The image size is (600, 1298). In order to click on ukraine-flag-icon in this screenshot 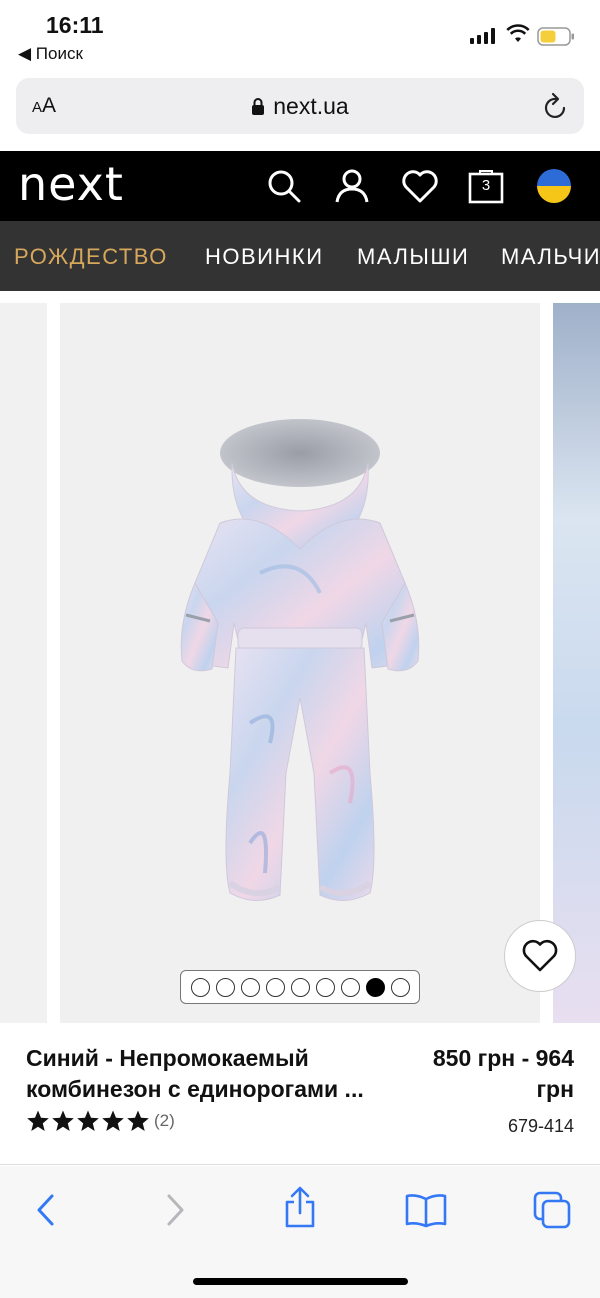, I will do `click(554, 186)`.